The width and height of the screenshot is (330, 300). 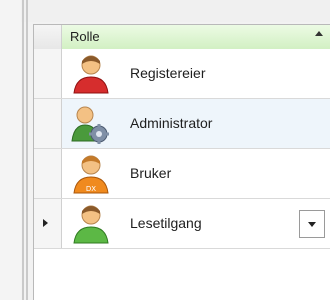 What do you see at coordinates (91, 174) in the screenshot?
I see `user-dx-icon: DX` at bounding box center [91, 174].